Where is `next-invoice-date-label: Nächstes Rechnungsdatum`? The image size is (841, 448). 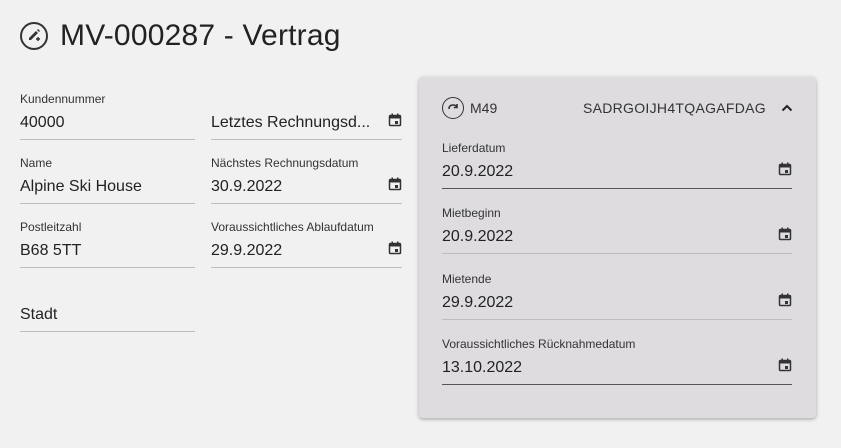 next-invoice-date-label: Nächstes Rechnungsdatum is located at coordinates (285, 163).